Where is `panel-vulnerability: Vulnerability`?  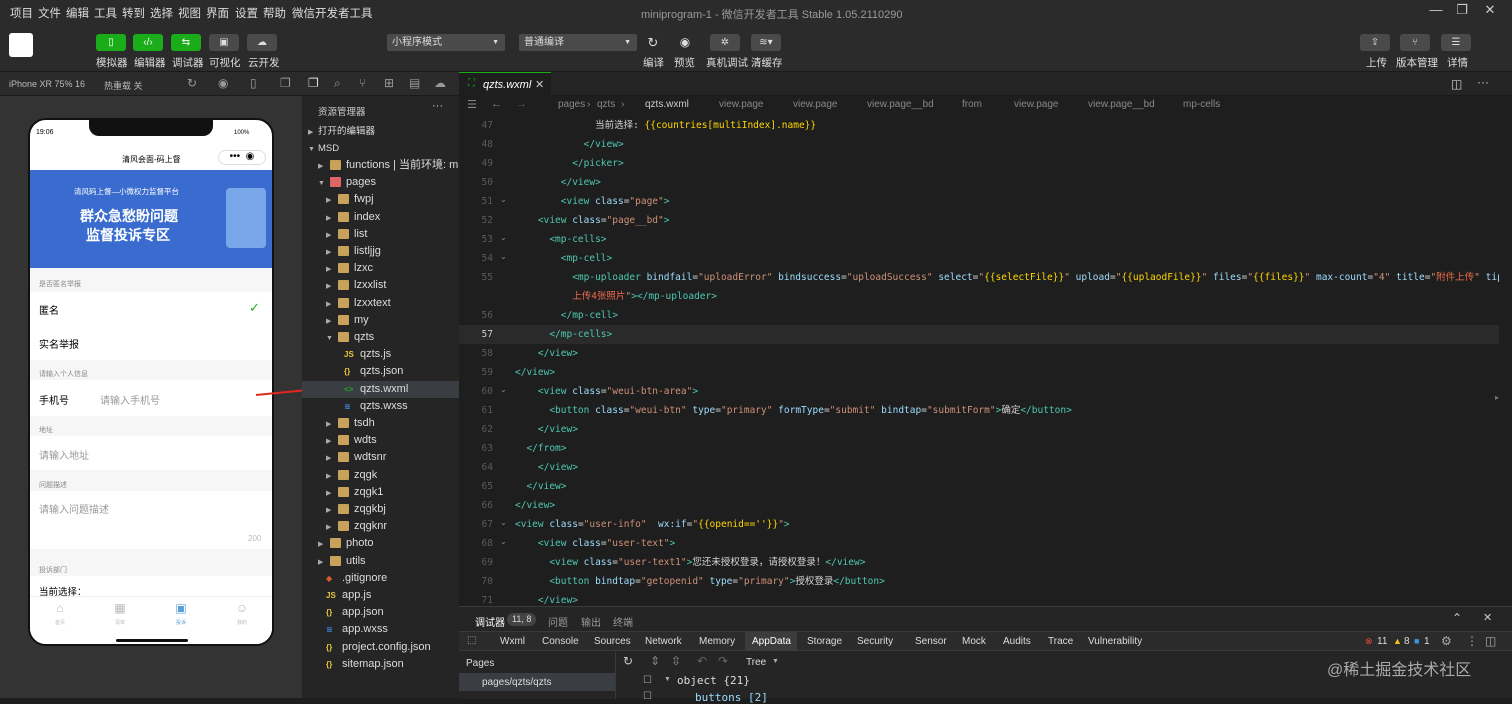
panel-vulnerability: Vulnerability is located at coordinates (1115, 641).